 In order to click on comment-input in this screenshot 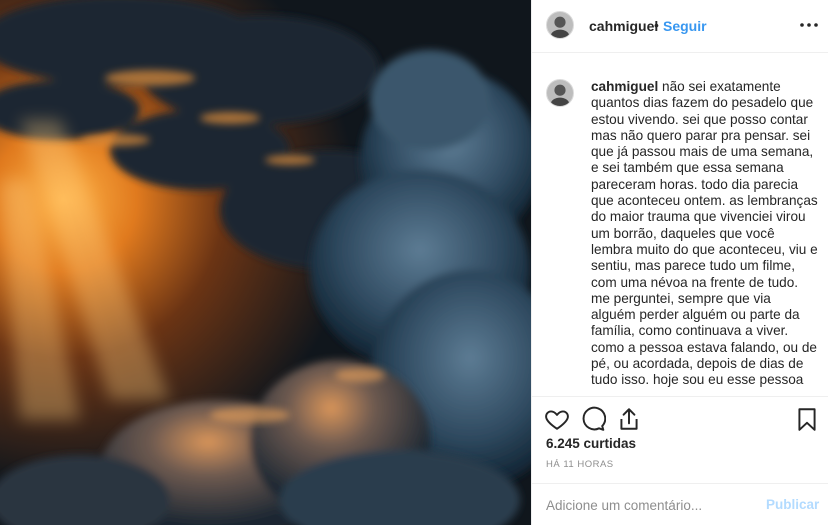, I will do `click(646, 505)`.